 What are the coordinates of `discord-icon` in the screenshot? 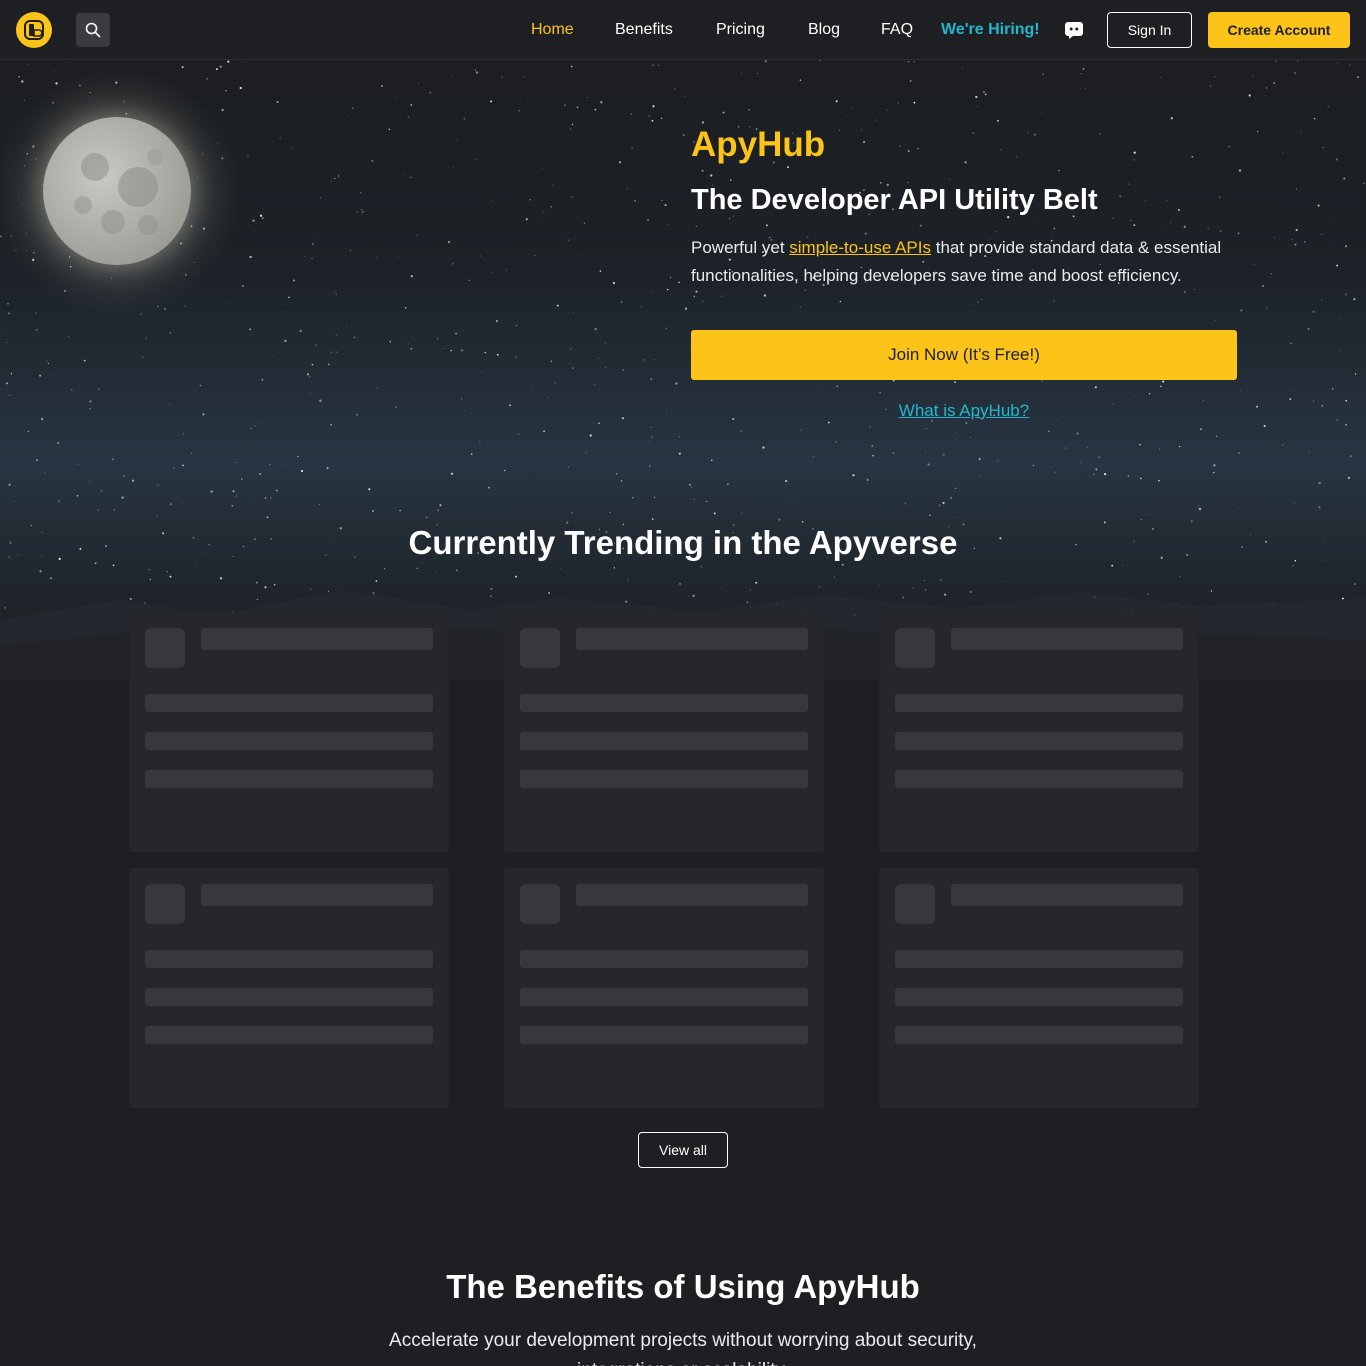 It's located at (1074, 30).